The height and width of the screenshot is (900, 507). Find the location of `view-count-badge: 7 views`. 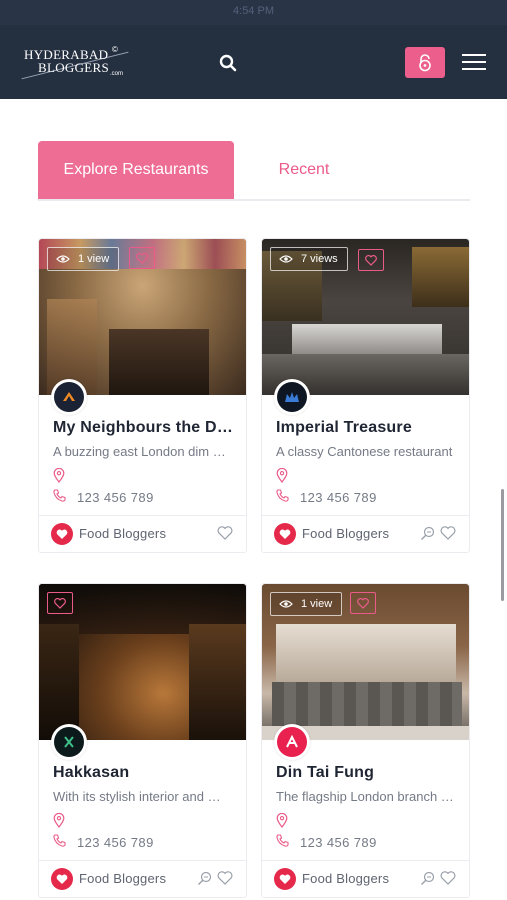

view-count-badge: 7 views is located at coordinates (309, 259).